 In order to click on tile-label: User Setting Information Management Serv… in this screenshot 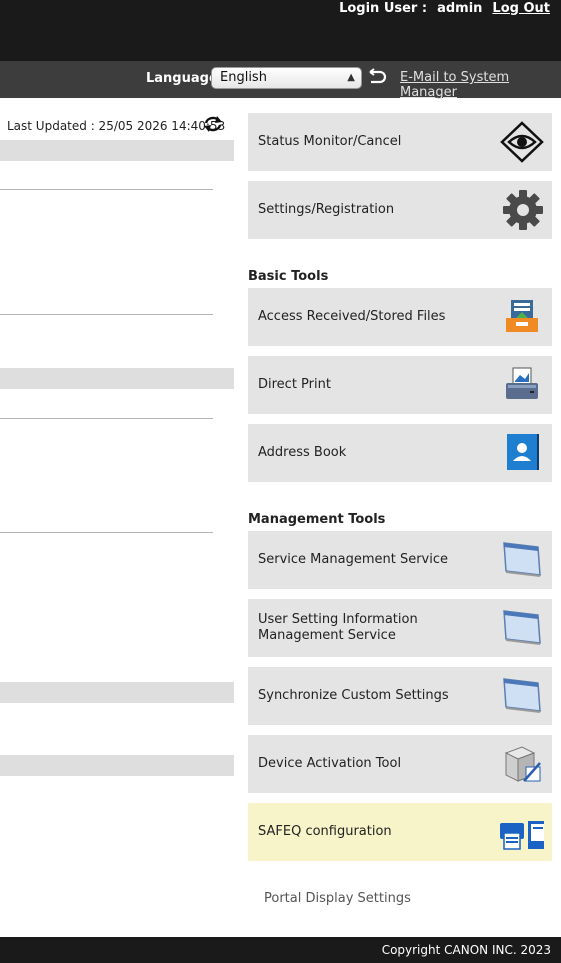, I will do `click(338, 627)`.